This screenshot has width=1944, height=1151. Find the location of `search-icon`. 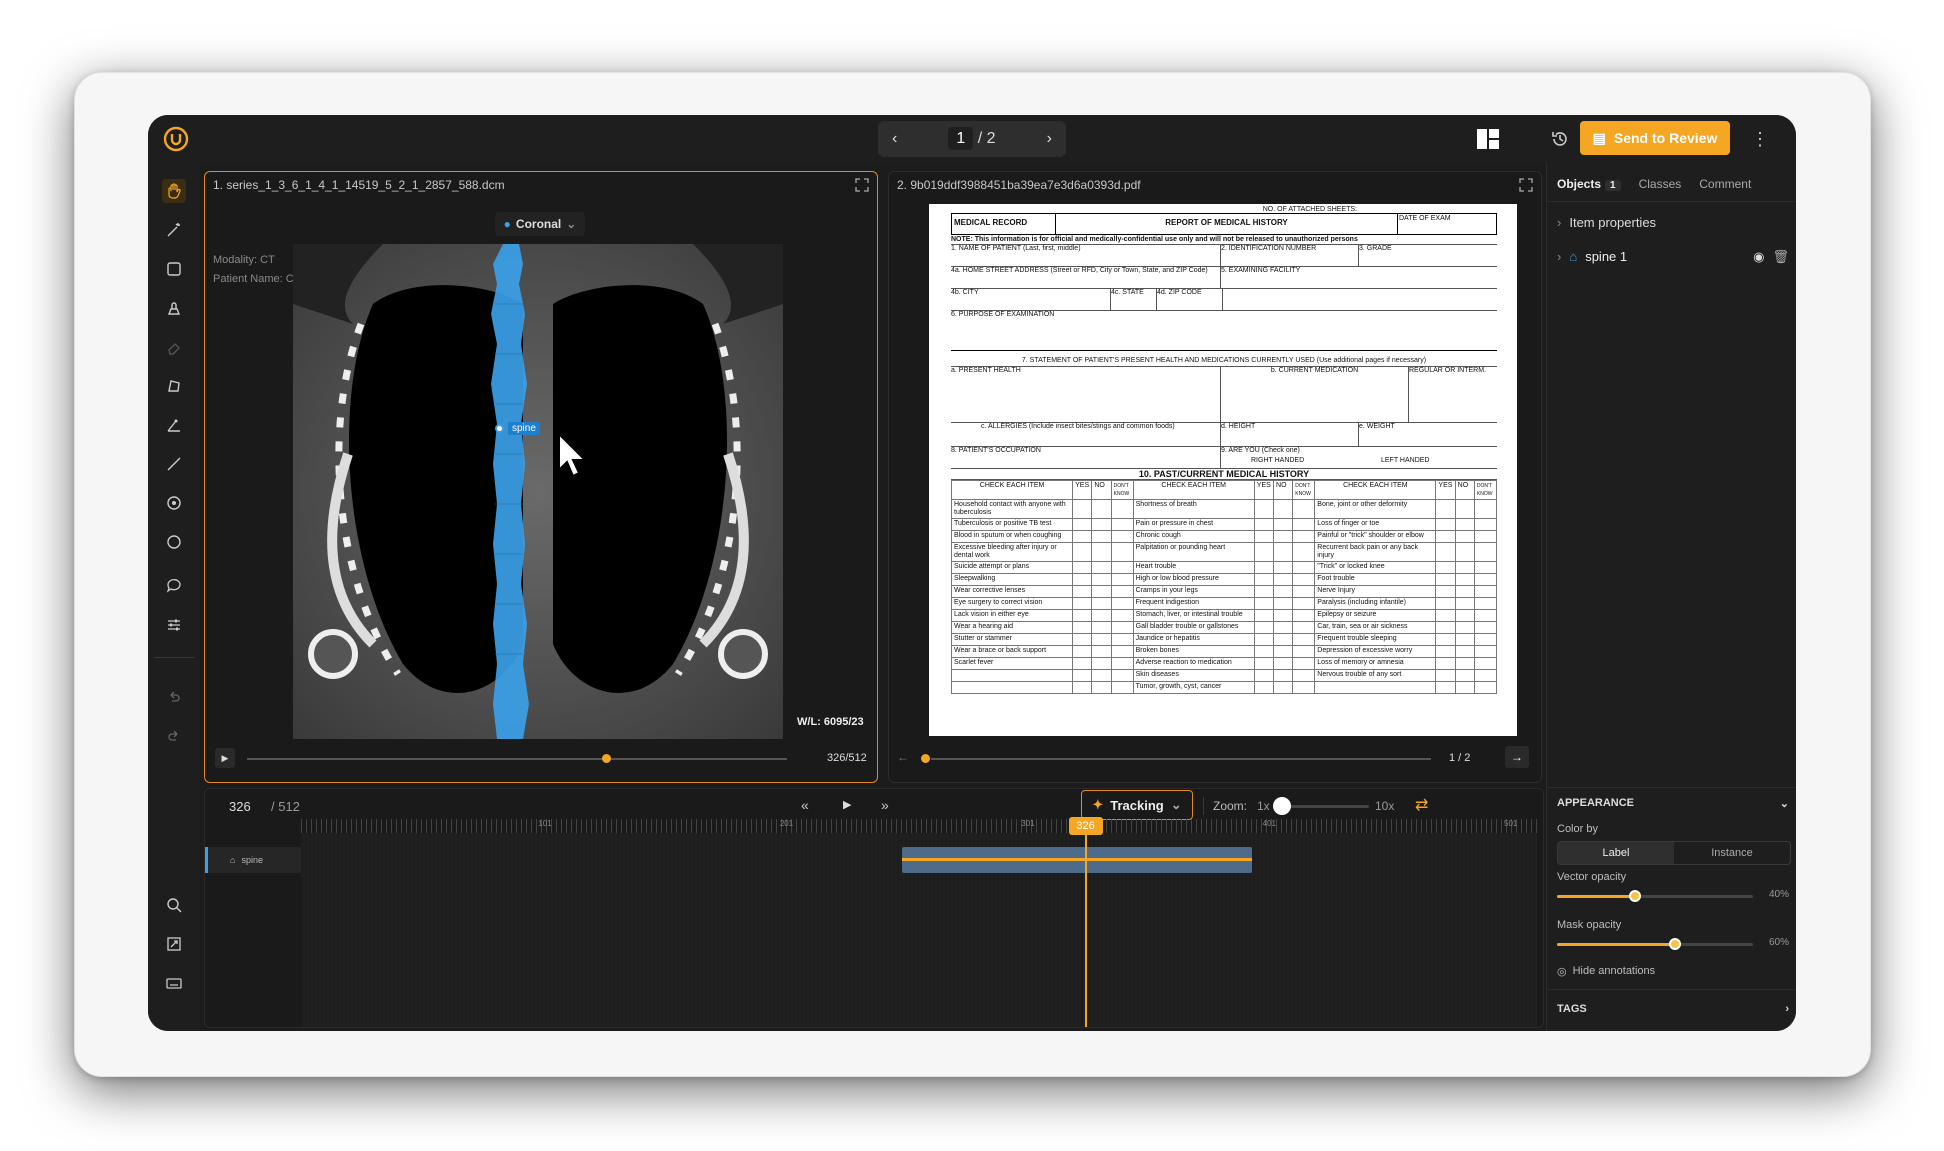

search-icon is located at coordinates (174, 905).